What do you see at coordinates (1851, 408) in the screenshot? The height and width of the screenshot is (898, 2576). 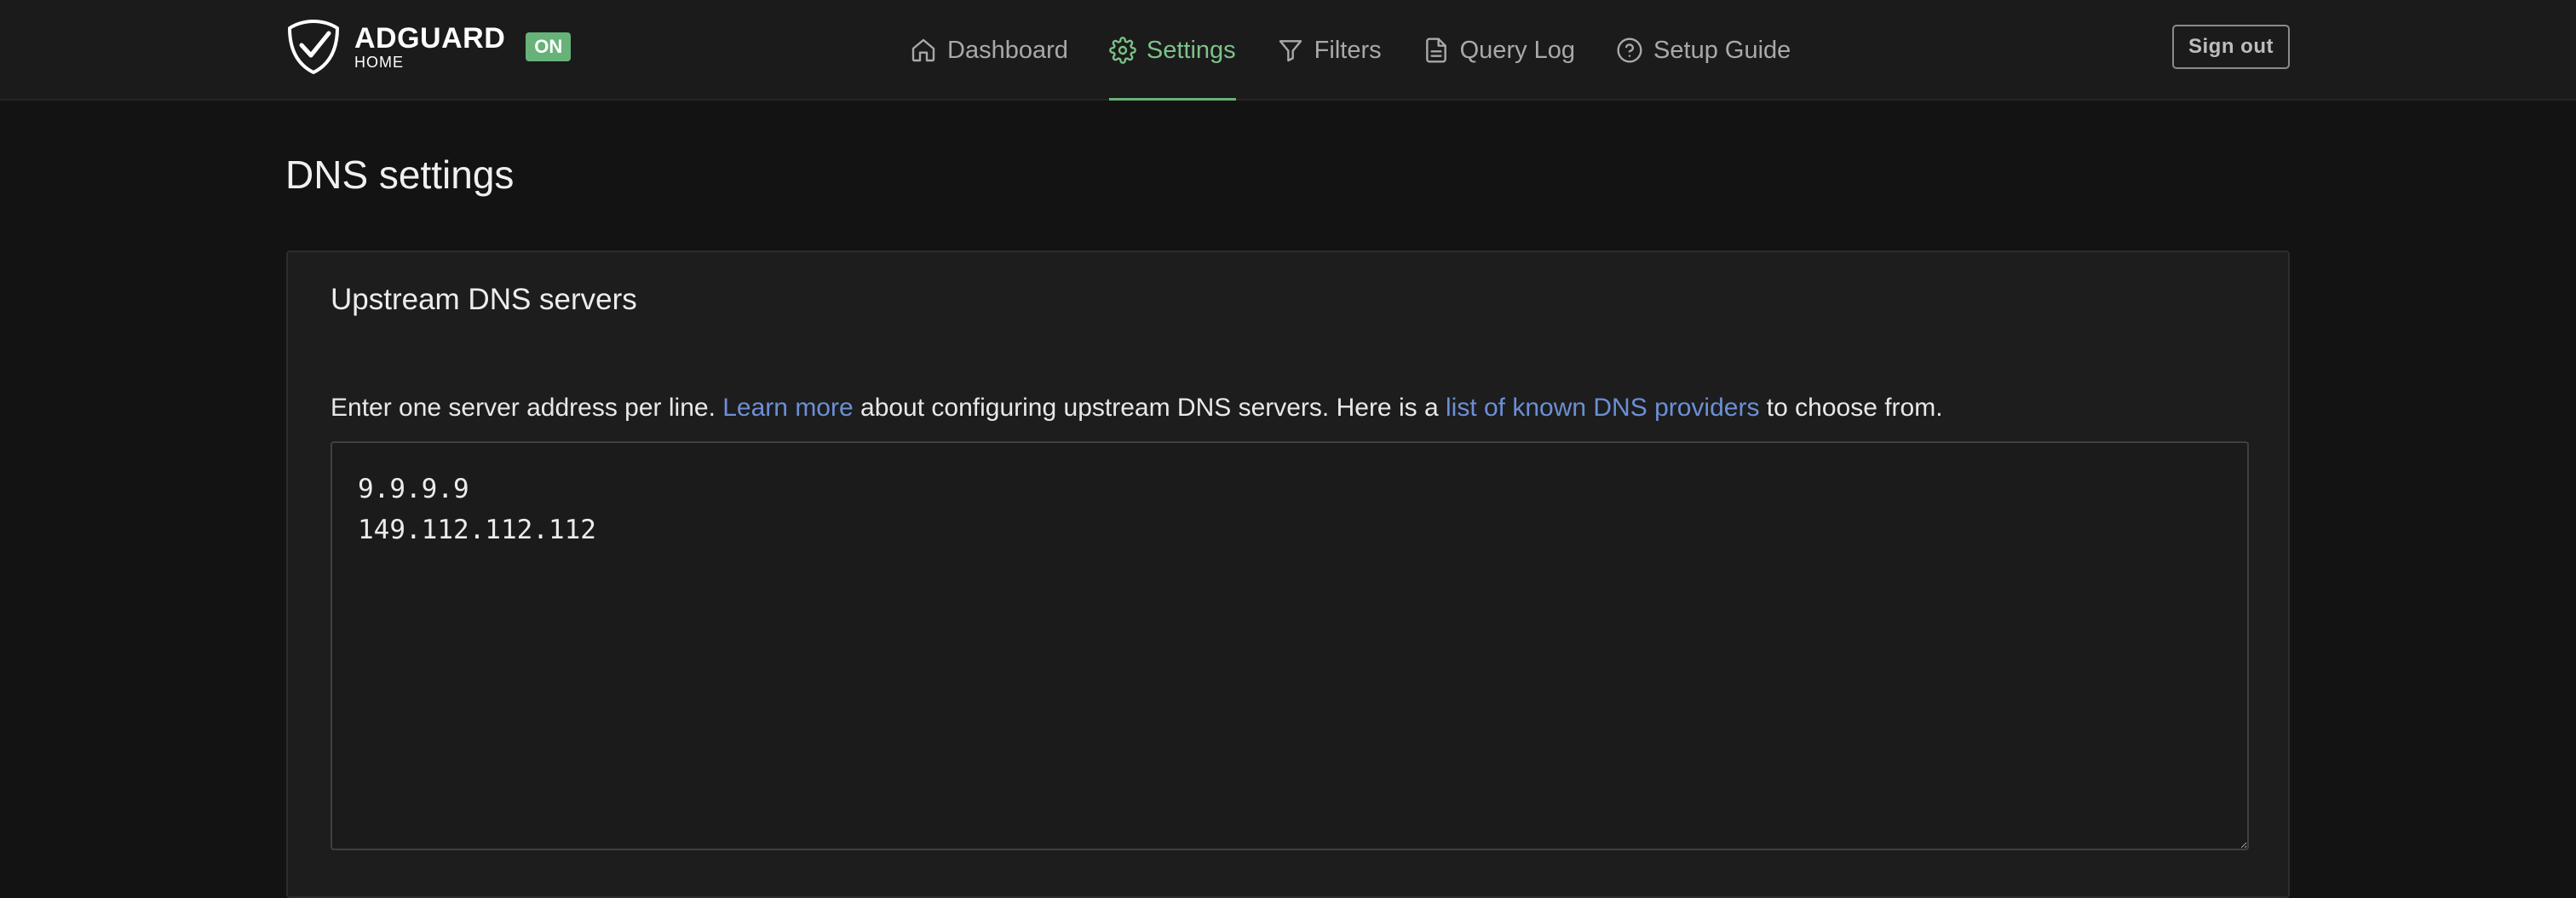 I see `desc-suffix: to choose from.` at bounding box center [1851, 408].